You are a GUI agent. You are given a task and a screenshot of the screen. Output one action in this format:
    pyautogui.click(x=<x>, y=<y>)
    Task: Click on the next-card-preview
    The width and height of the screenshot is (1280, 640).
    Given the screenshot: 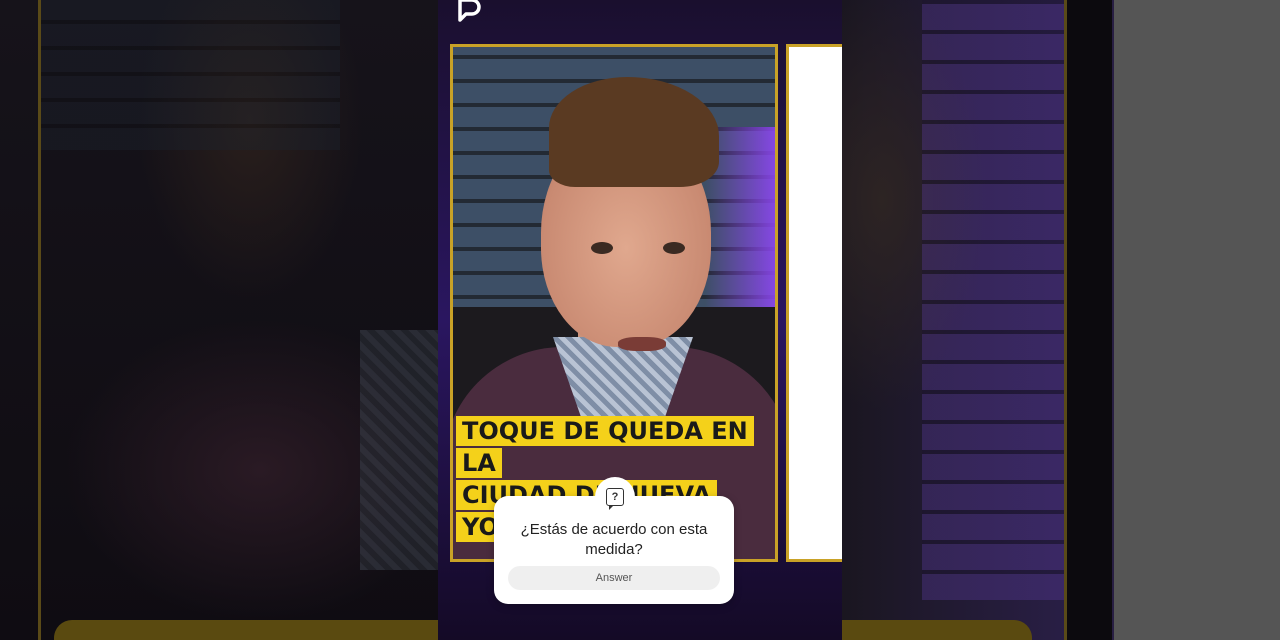 What is the action you would take?
    pyautogui.click(x=814, y=303)
    